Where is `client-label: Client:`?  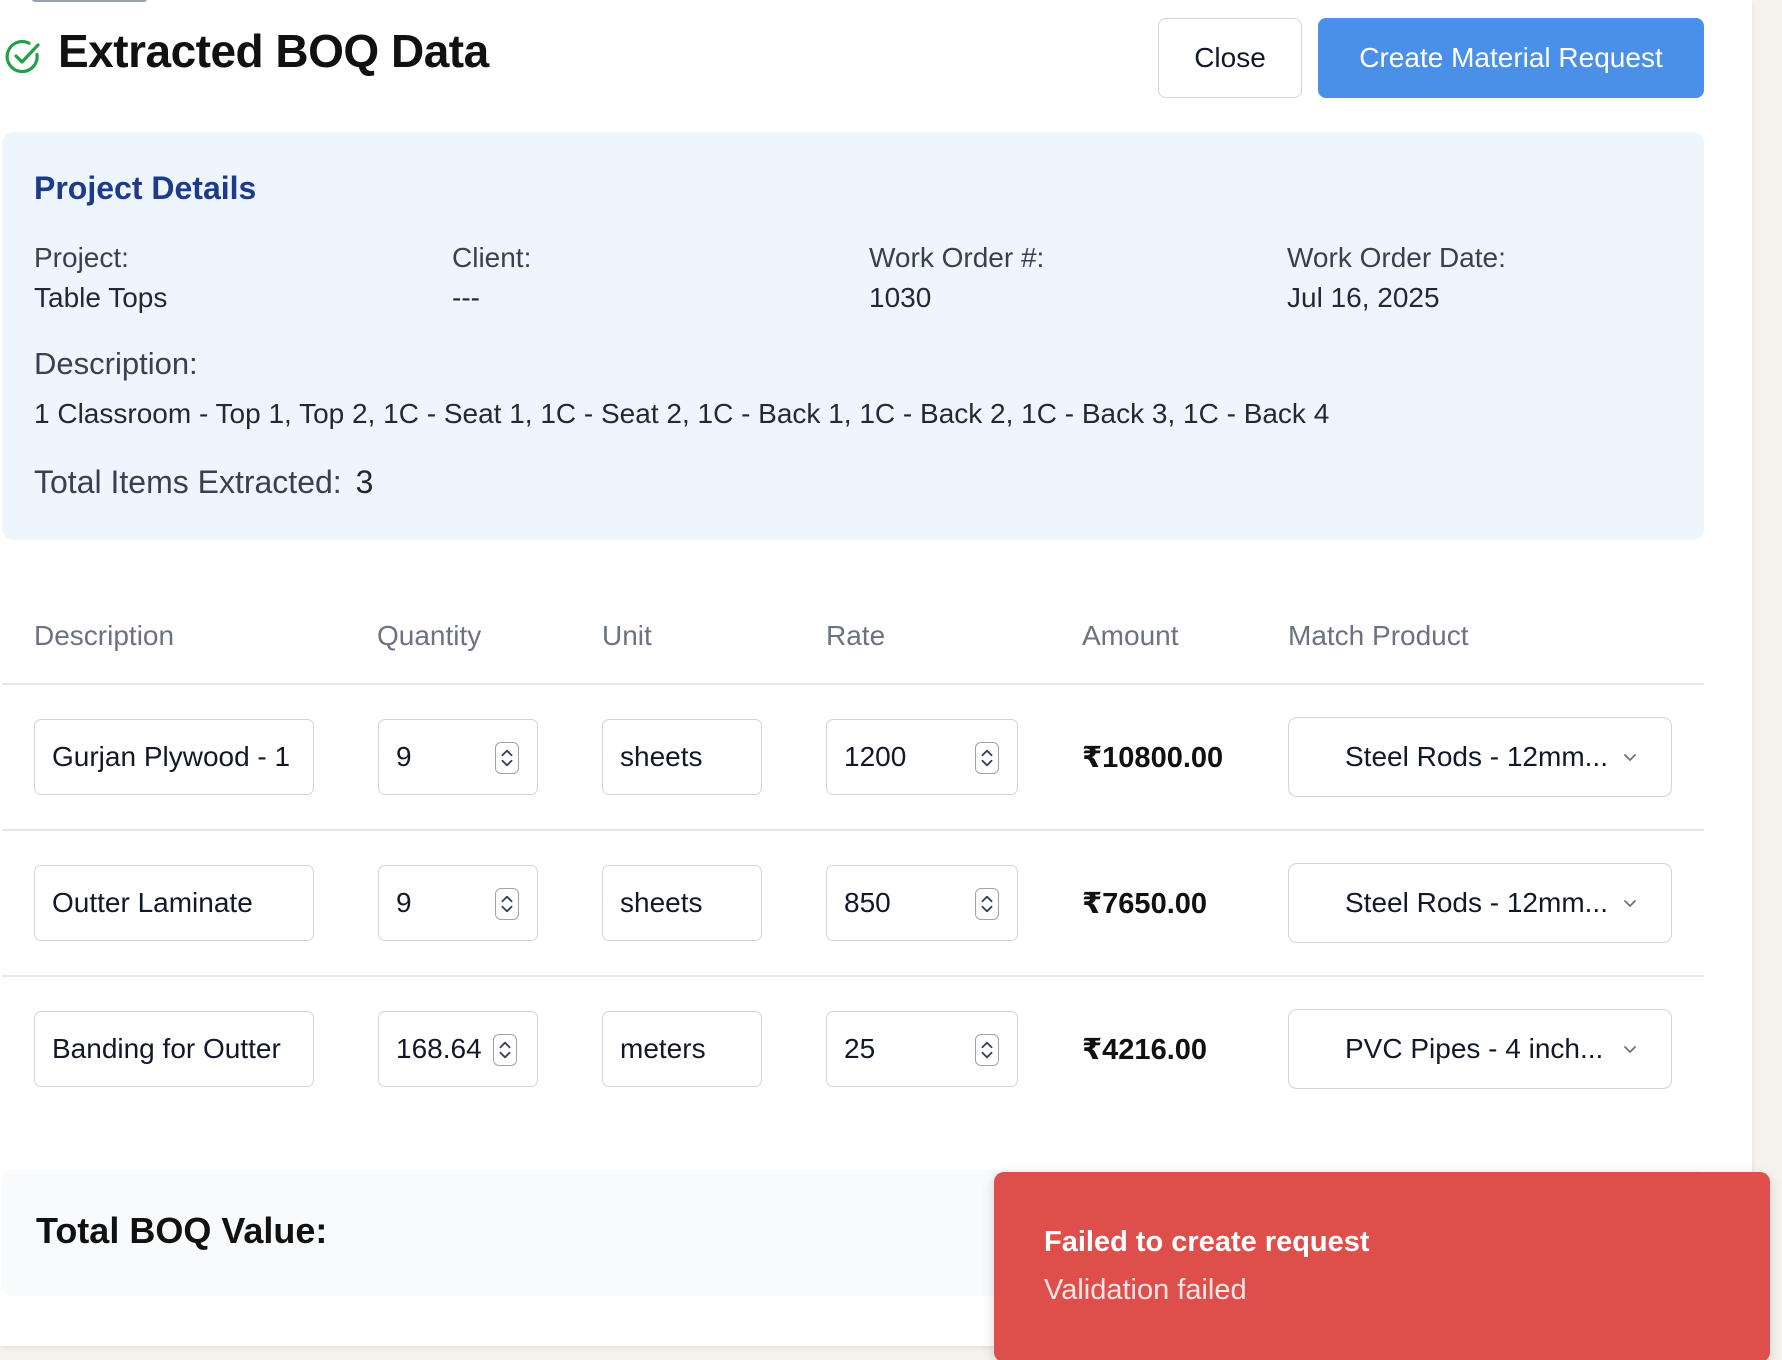
client-label: Client: is located at coordinates (492, 257).